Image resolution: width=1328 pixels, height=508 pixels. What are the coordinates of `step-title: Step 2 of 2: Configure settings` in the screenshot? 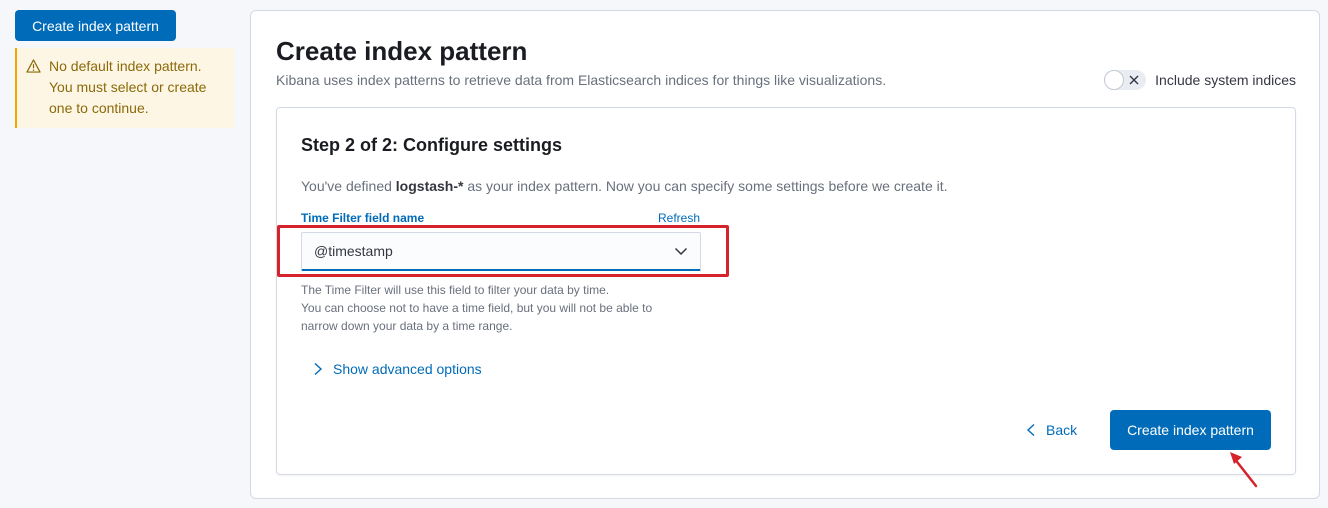 It's located at (432, 145).